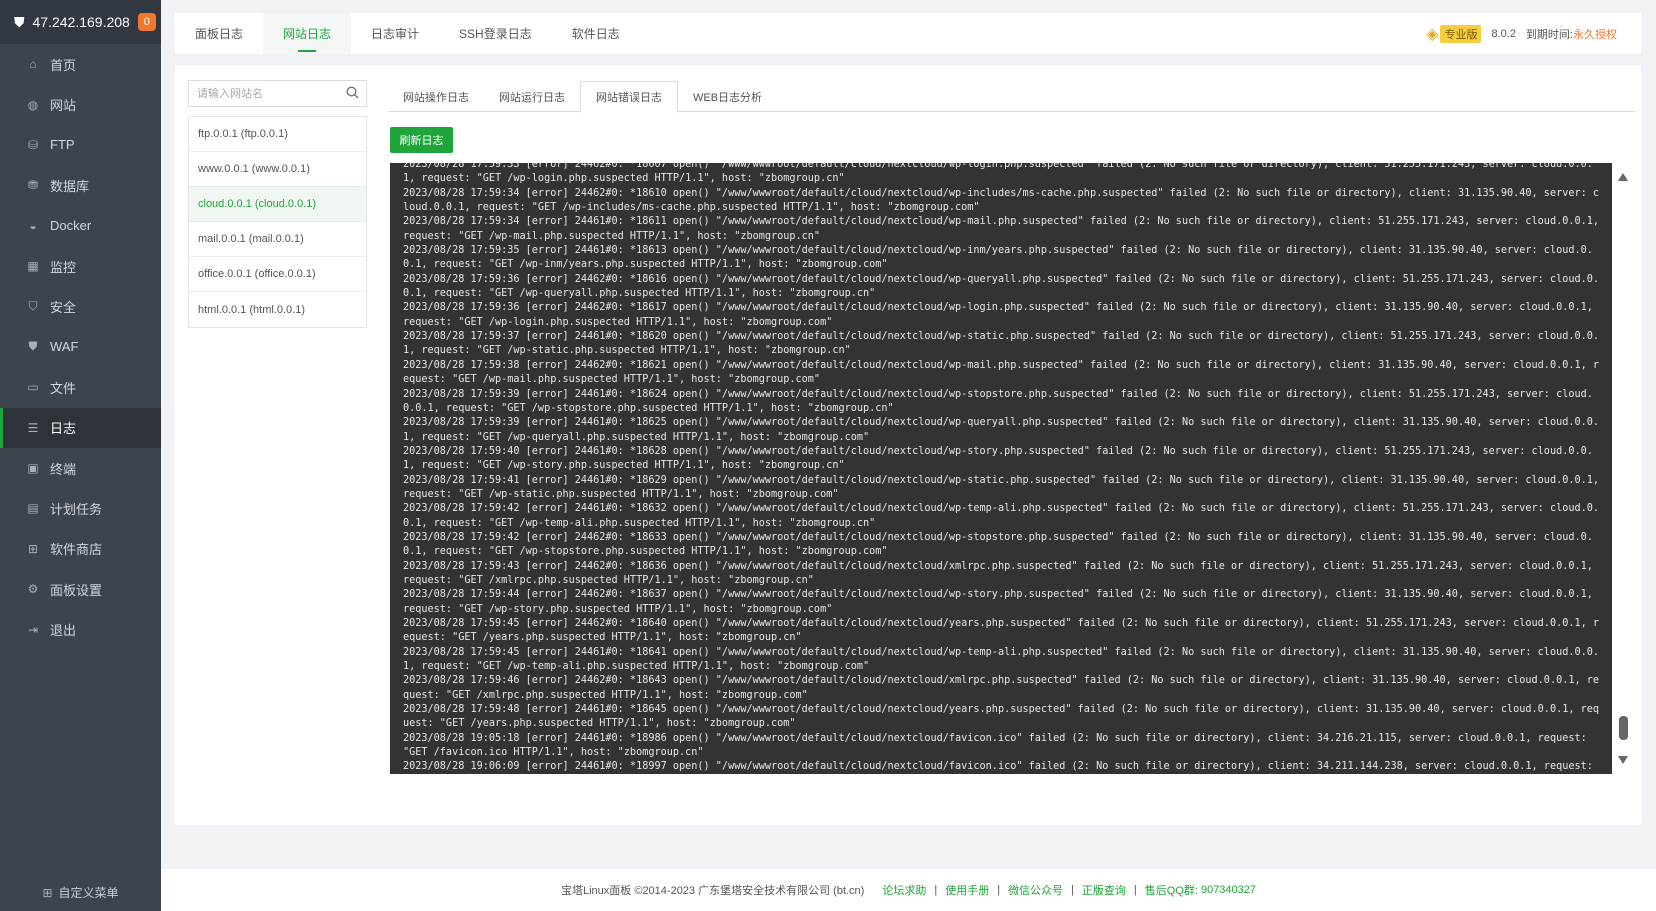 This screenshot has width=1656, height=911. Describe the element at coordinates (1432, 34) in the screenshot. I see `diamond-icon: ◈` at that location.